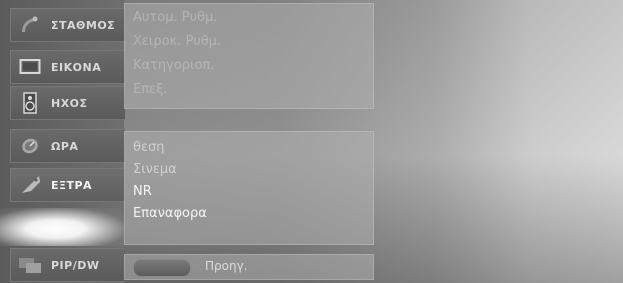  Describe the element at coordinates (177, 41) in the screenshot. I see `list-item: Χειροκ. Ρυθμ.` at that location.